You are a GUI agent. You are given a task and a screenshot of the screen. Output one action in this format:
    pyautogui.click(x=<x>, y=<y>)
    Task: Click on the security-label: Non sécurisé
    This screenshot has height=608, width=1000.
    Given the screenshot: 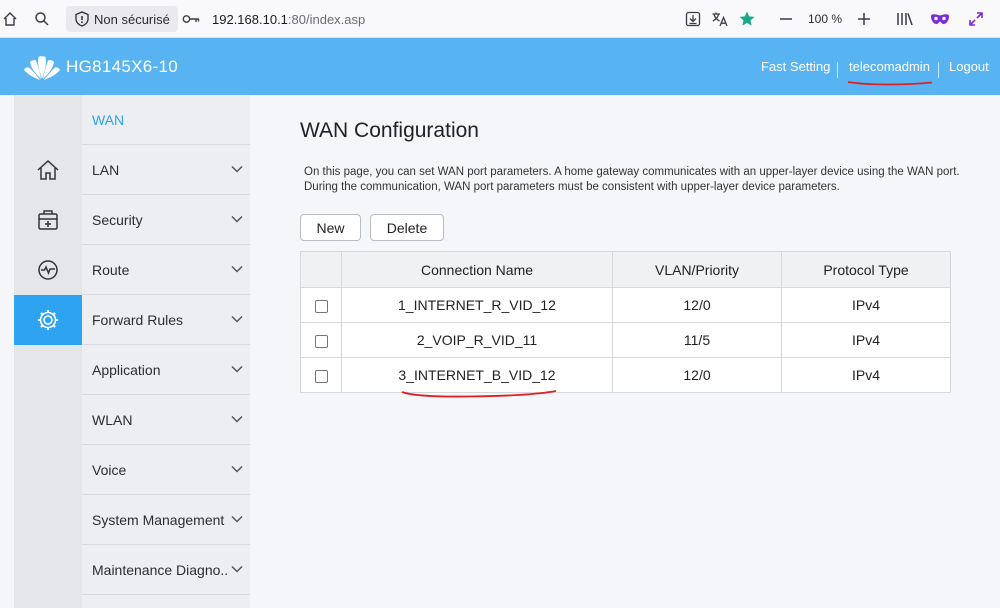 What is the action you would take?
    pyautogui.click(x=132, y=19)
    